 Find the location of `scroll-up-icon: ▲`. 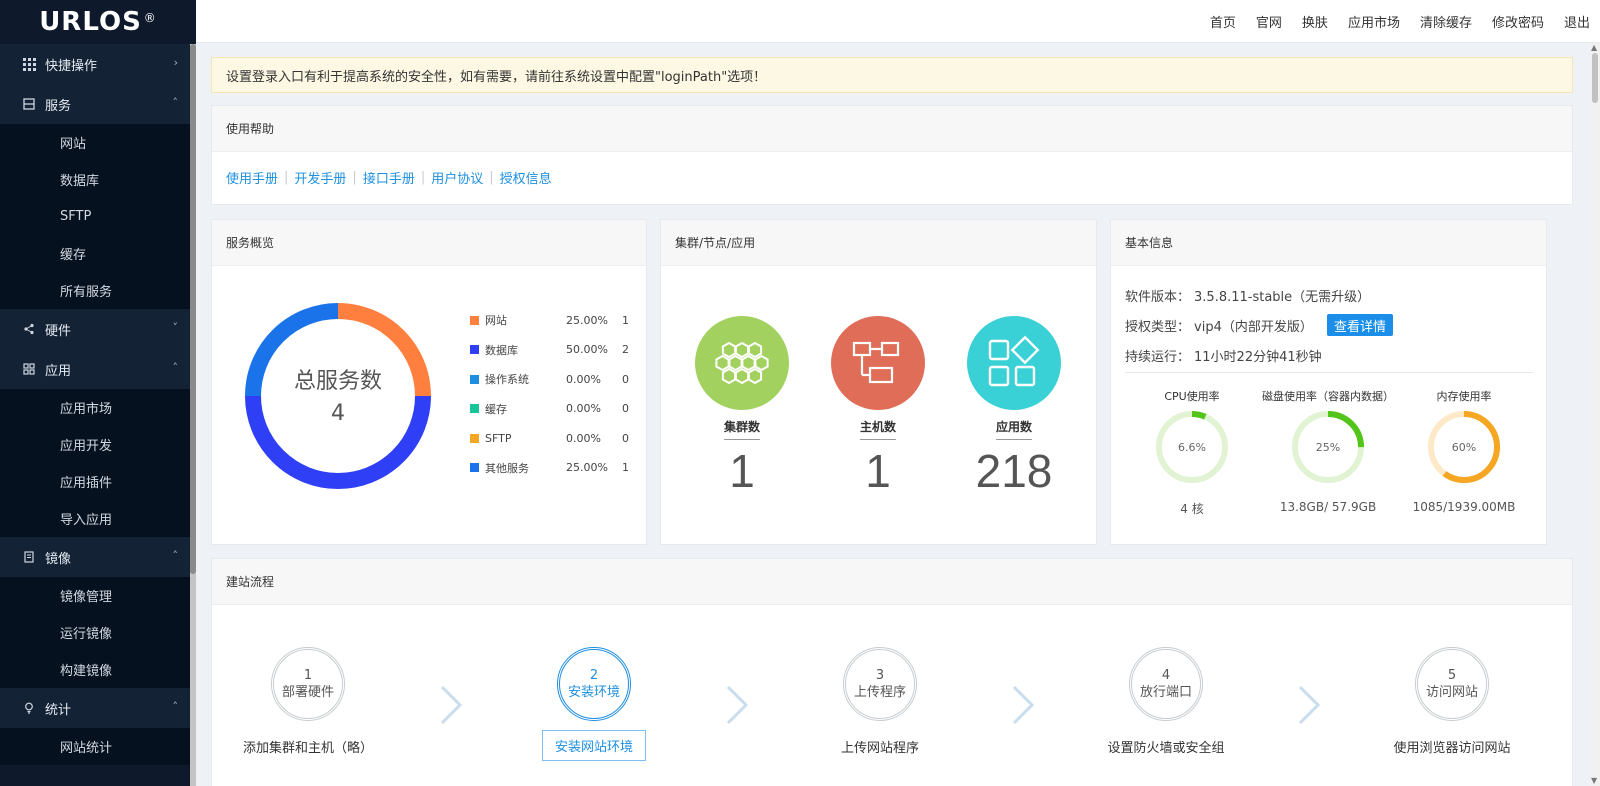

scroll-up-icon: ▲ is located at coordinates (1594, 47).